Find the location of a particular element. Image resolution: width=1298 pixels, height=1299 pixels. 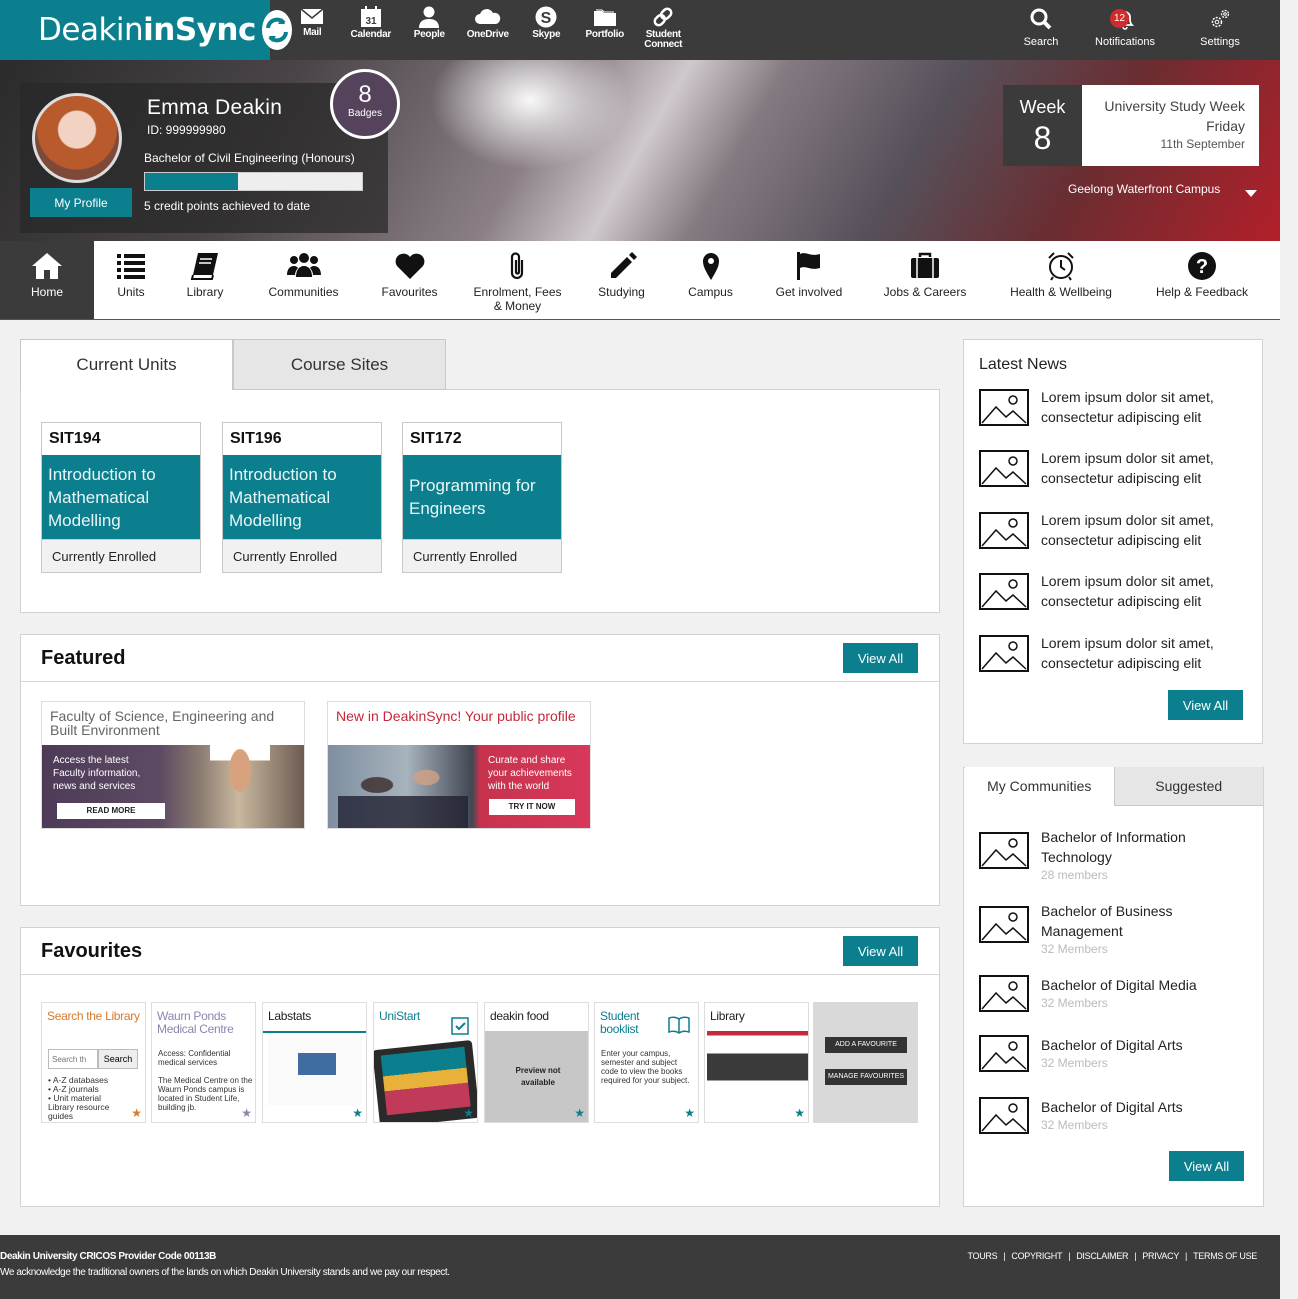

news-view-all-button: View All is located at coordinates (1205, 705).